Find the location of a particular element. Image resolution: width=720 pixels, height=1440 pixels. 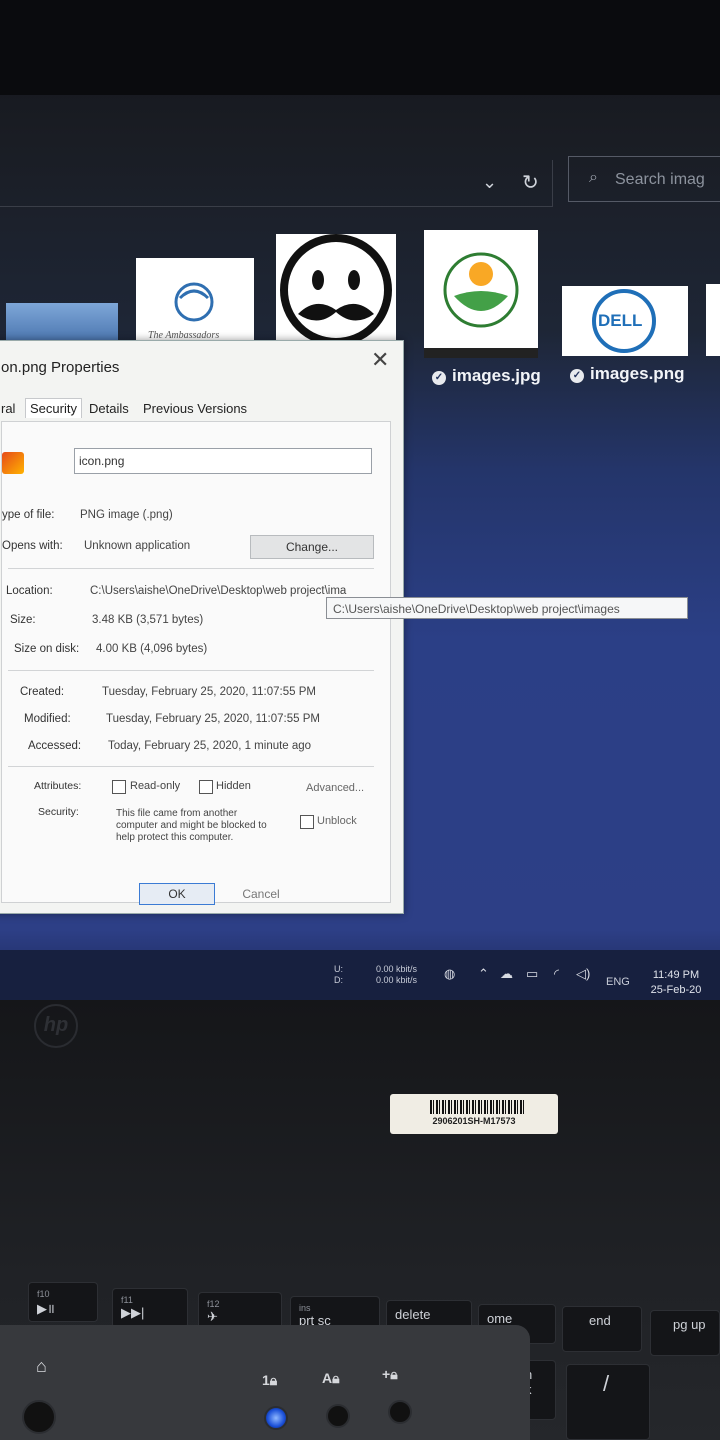

globe-icon: ◍ is located at coordinates (449, 974).